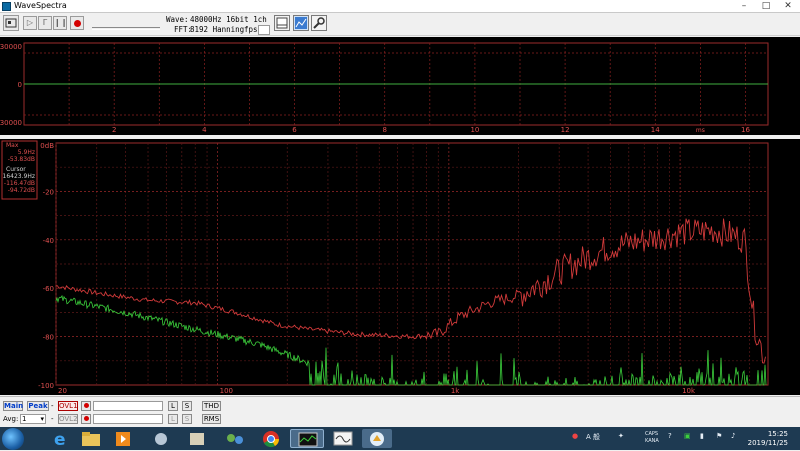  I want to click on window-title: WaveSpectra, so click(40, 5).